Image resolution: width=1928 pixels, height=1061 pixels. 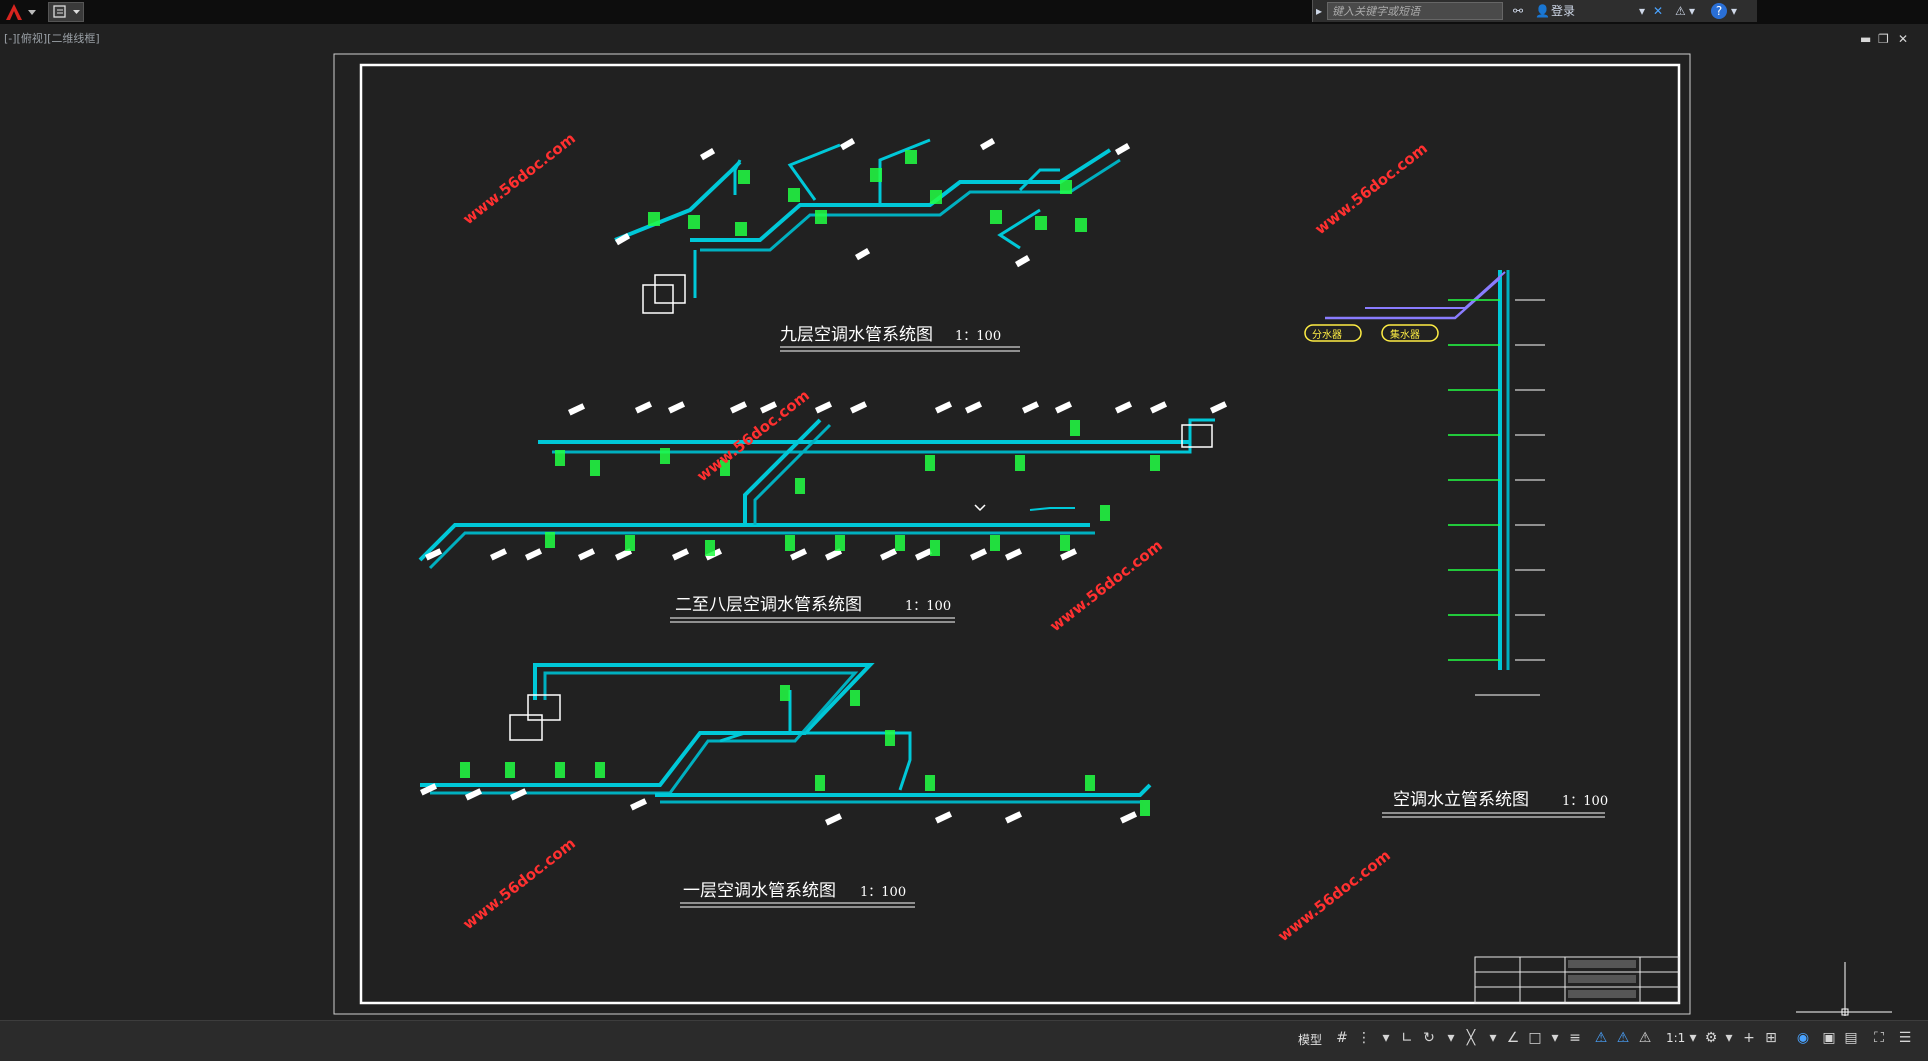 What do you see at coordinates (759, 891) in the screenshot?
I see `floor1-title: 一层空调水管系统图` at bounding box center [759, 891].